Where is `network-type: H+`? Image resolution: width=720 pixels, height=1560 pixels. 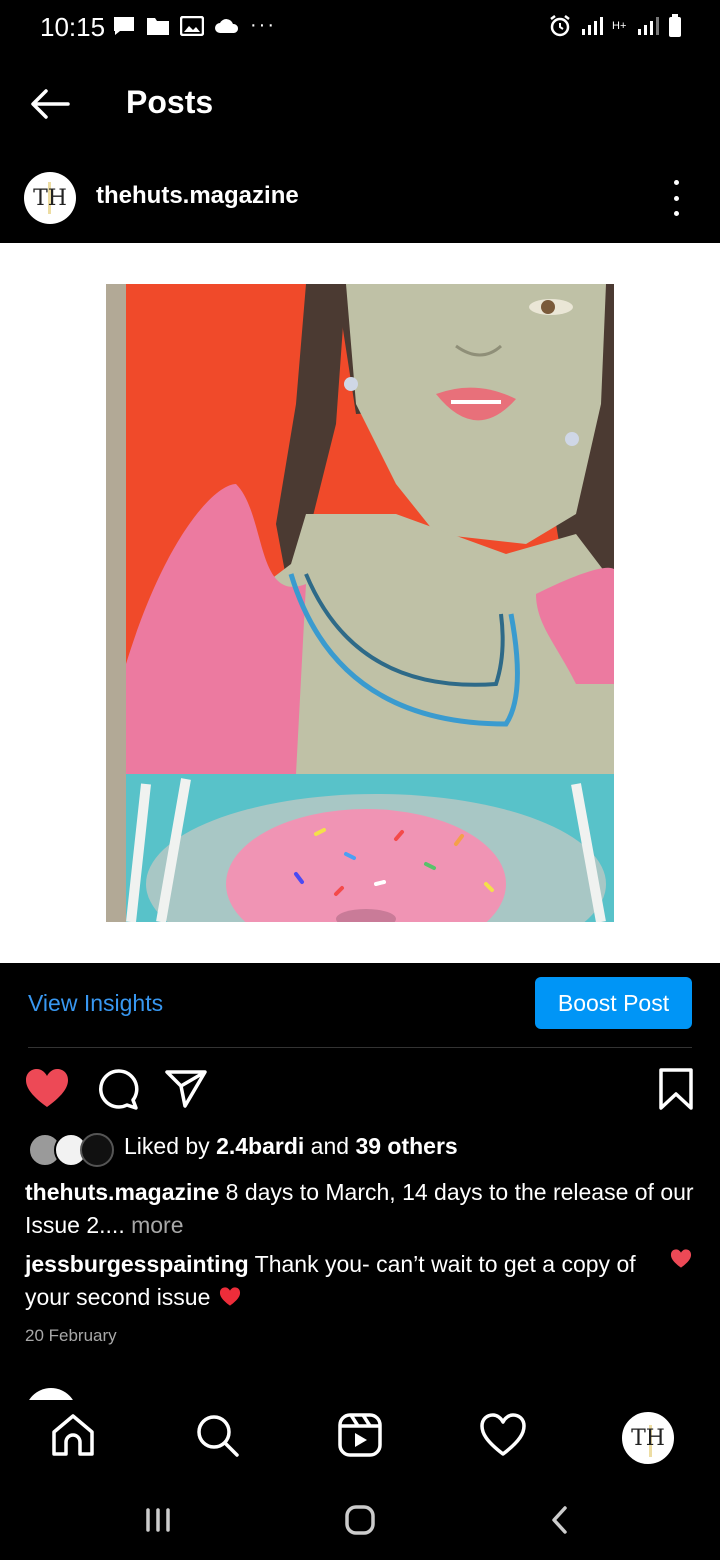
network-type: H+ is located at coordinates (619, 25).